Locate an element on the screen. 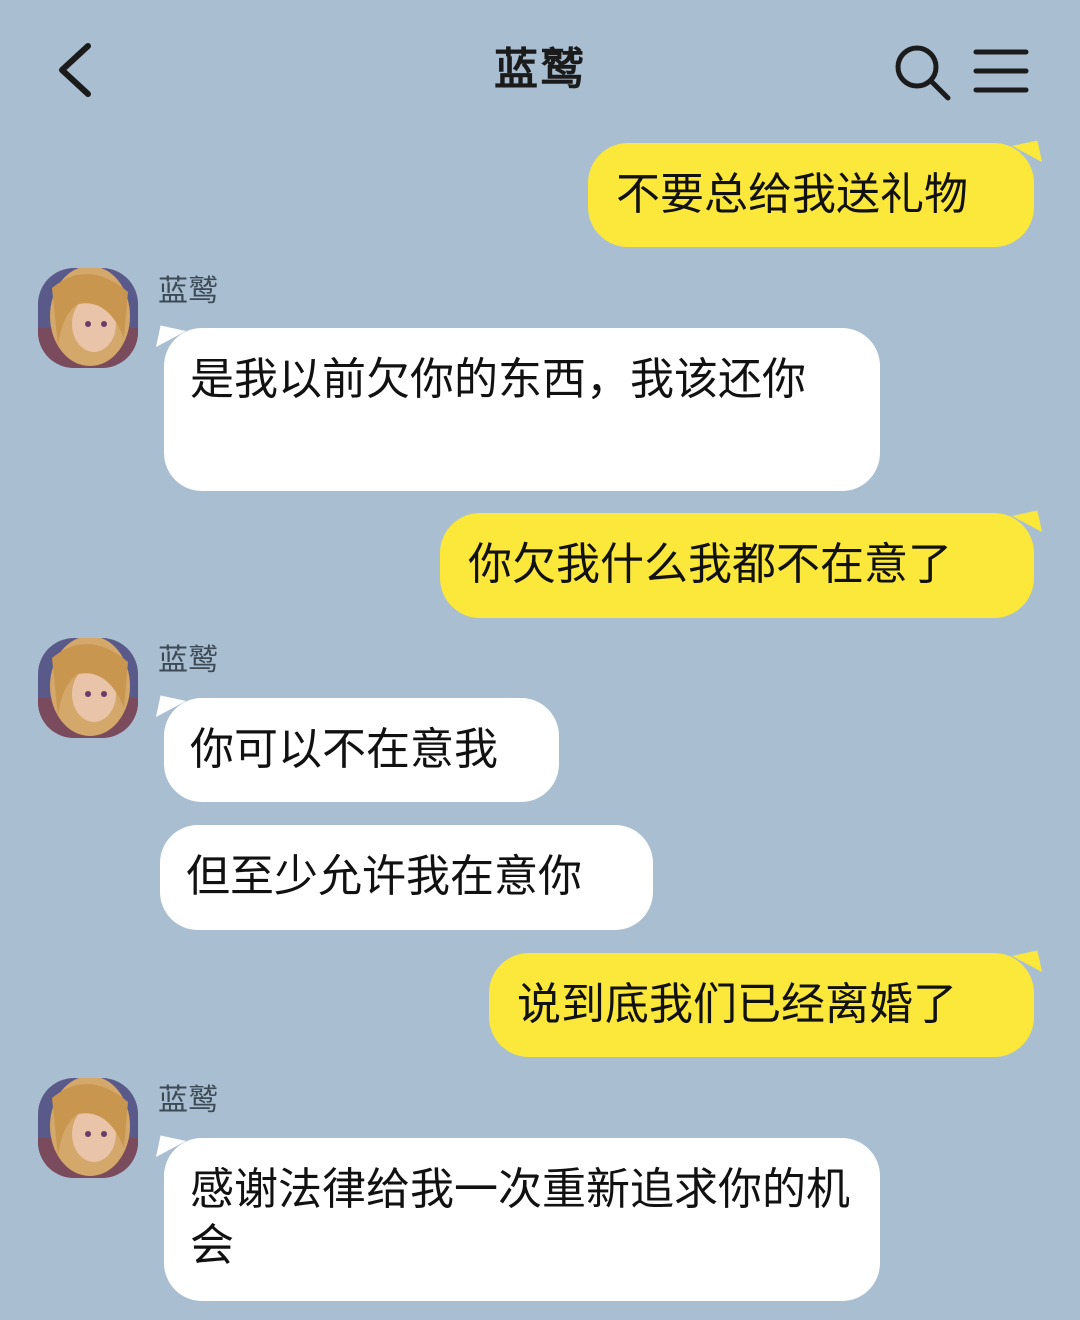 This screenshot has width=1080, height=1320. outgoing-message: 不要总给我送礼物 is located at coordinates (815, 193).